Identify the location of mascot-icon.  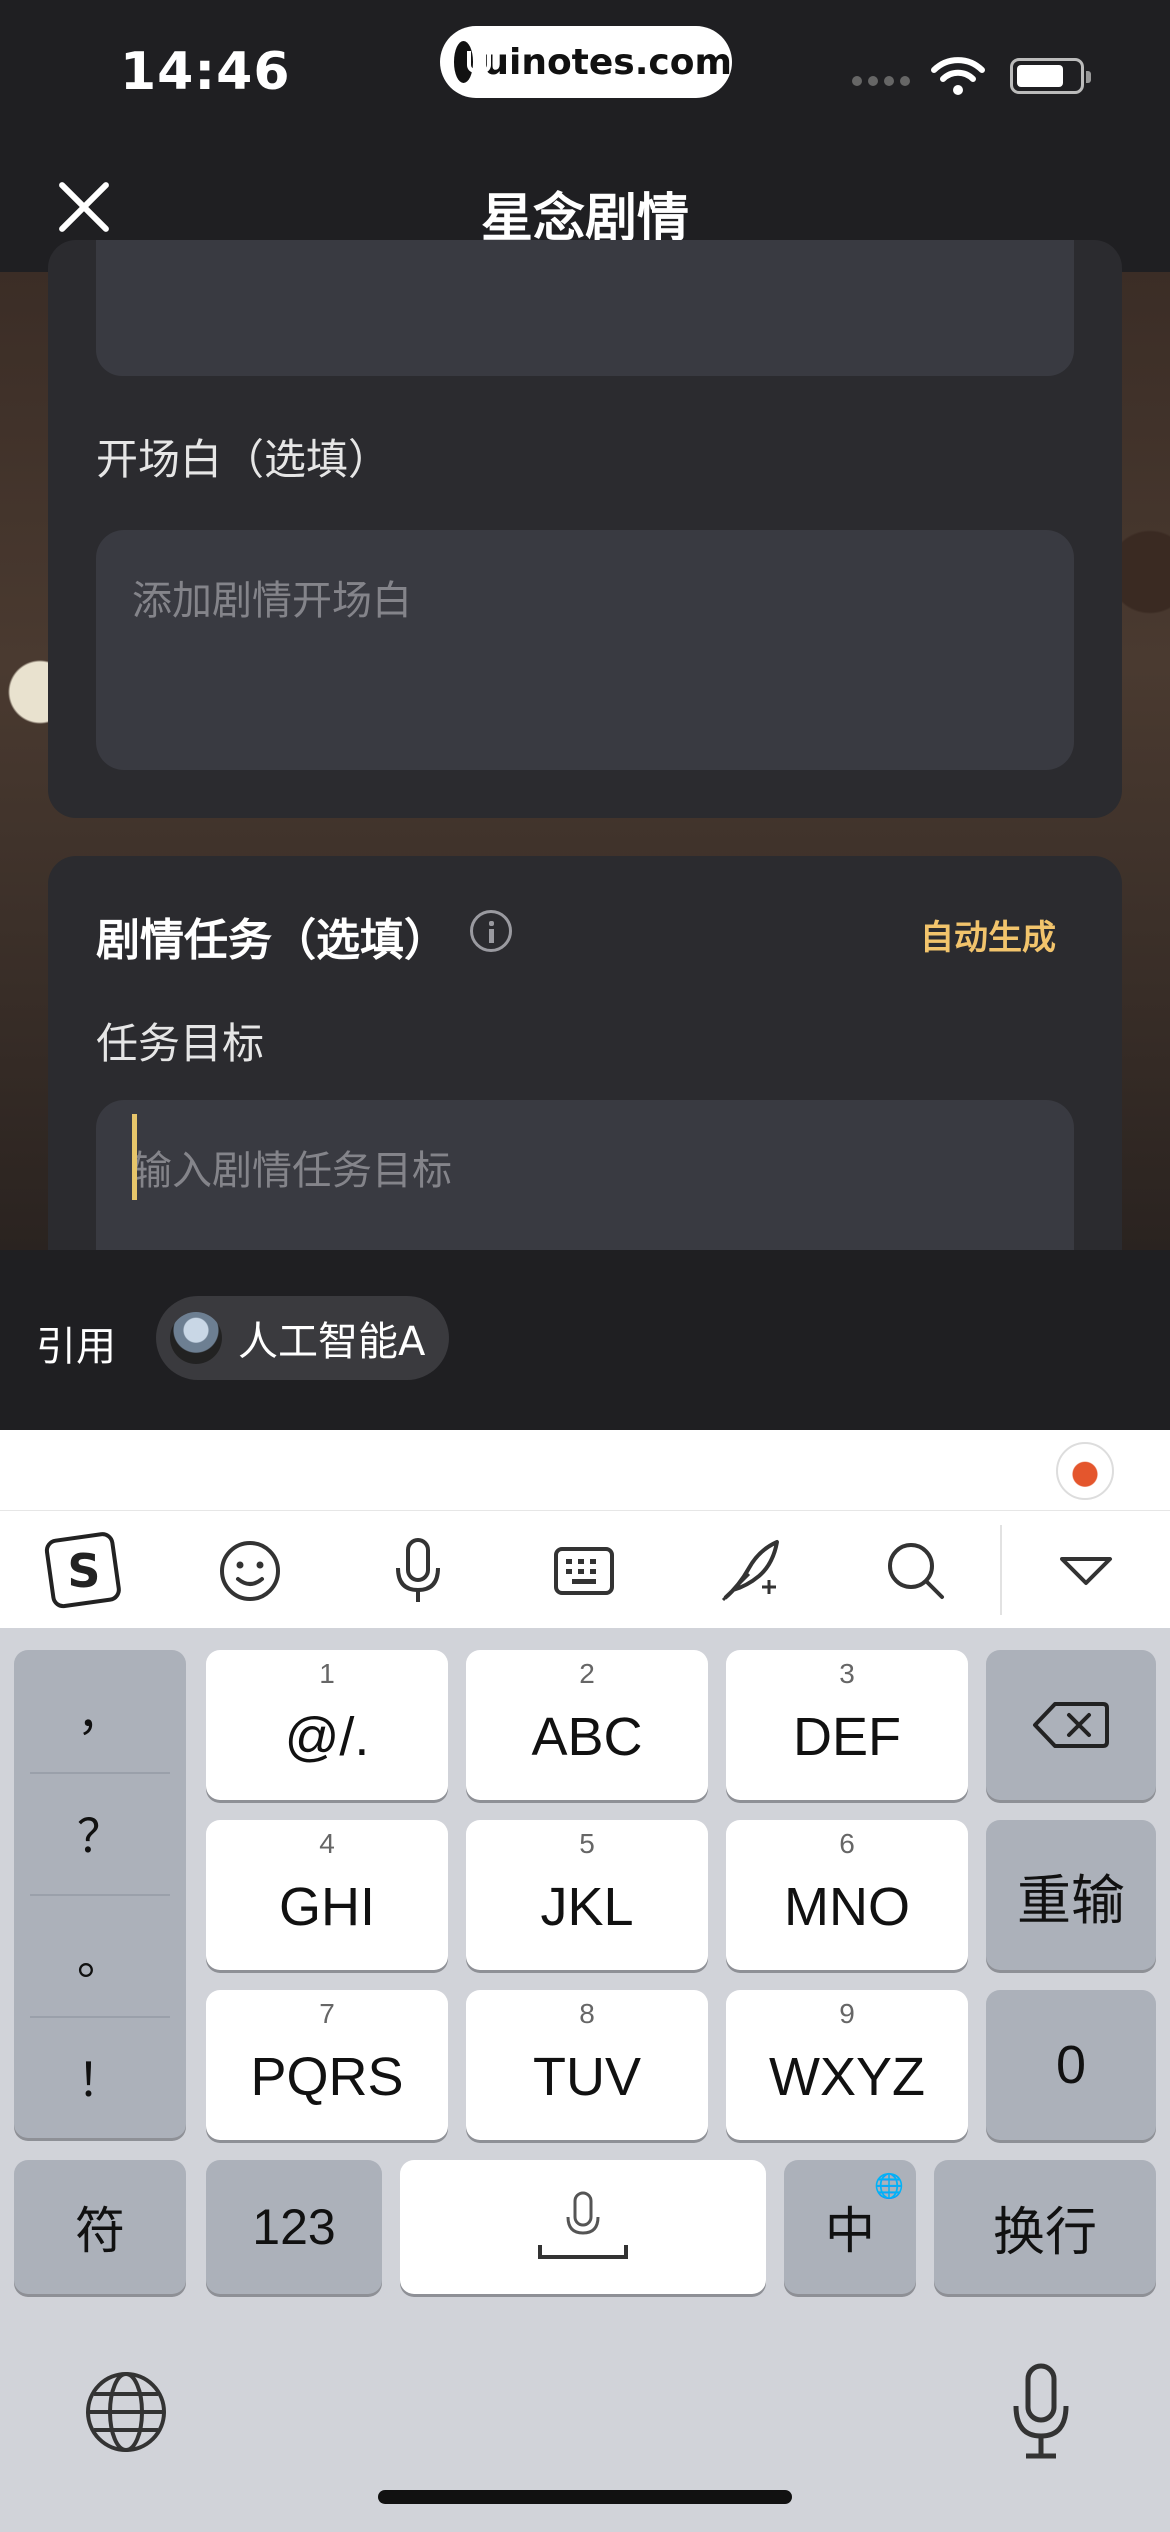
(1085, 1471).